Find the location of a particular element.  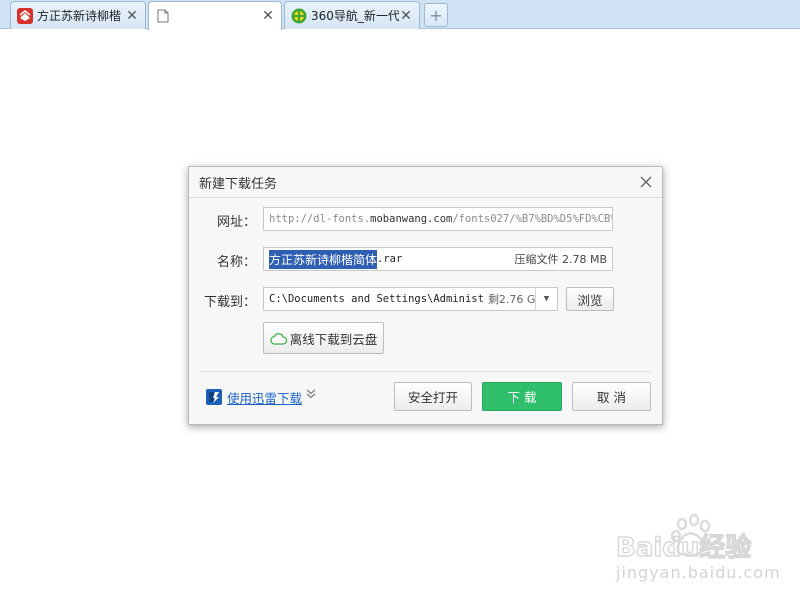

close-icon is located at coordinates (646, 182).